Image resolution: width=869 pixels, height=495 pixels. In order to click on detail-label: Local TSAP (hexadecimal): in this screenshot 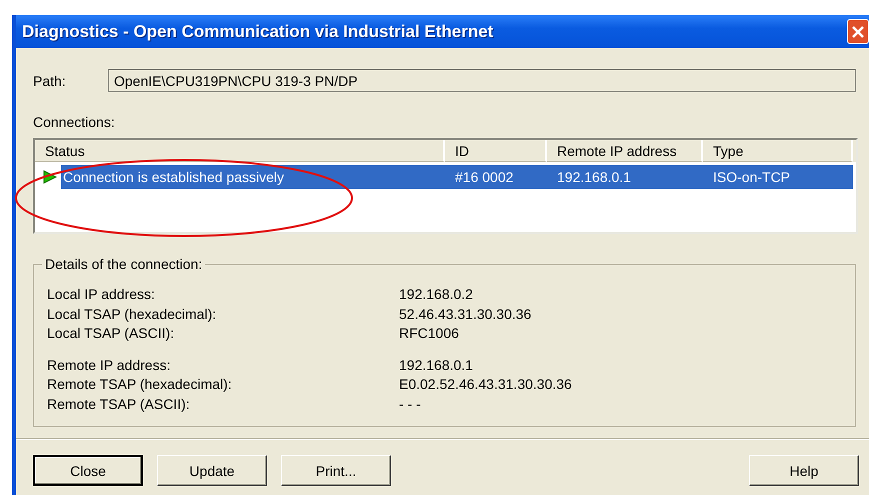, I will do `click(132, 314)`.